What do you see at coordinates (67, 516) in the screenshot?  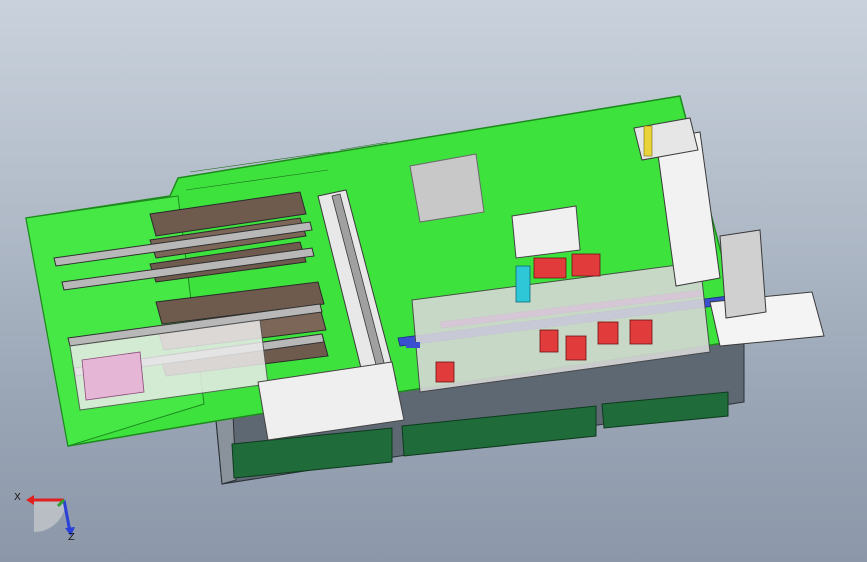 I see `triad-z-axis` at bounding box center [67, 516].